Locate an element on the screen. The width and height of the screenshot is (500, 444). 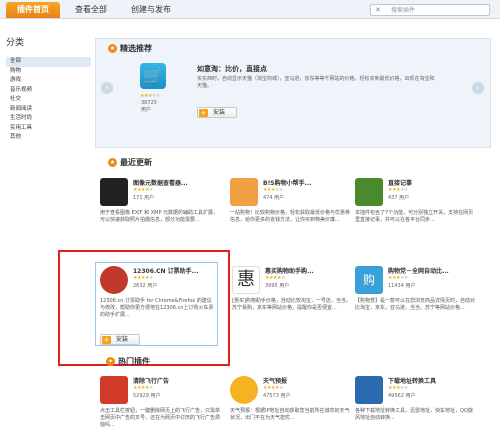
note-icon is located at coordinates (369, 192).